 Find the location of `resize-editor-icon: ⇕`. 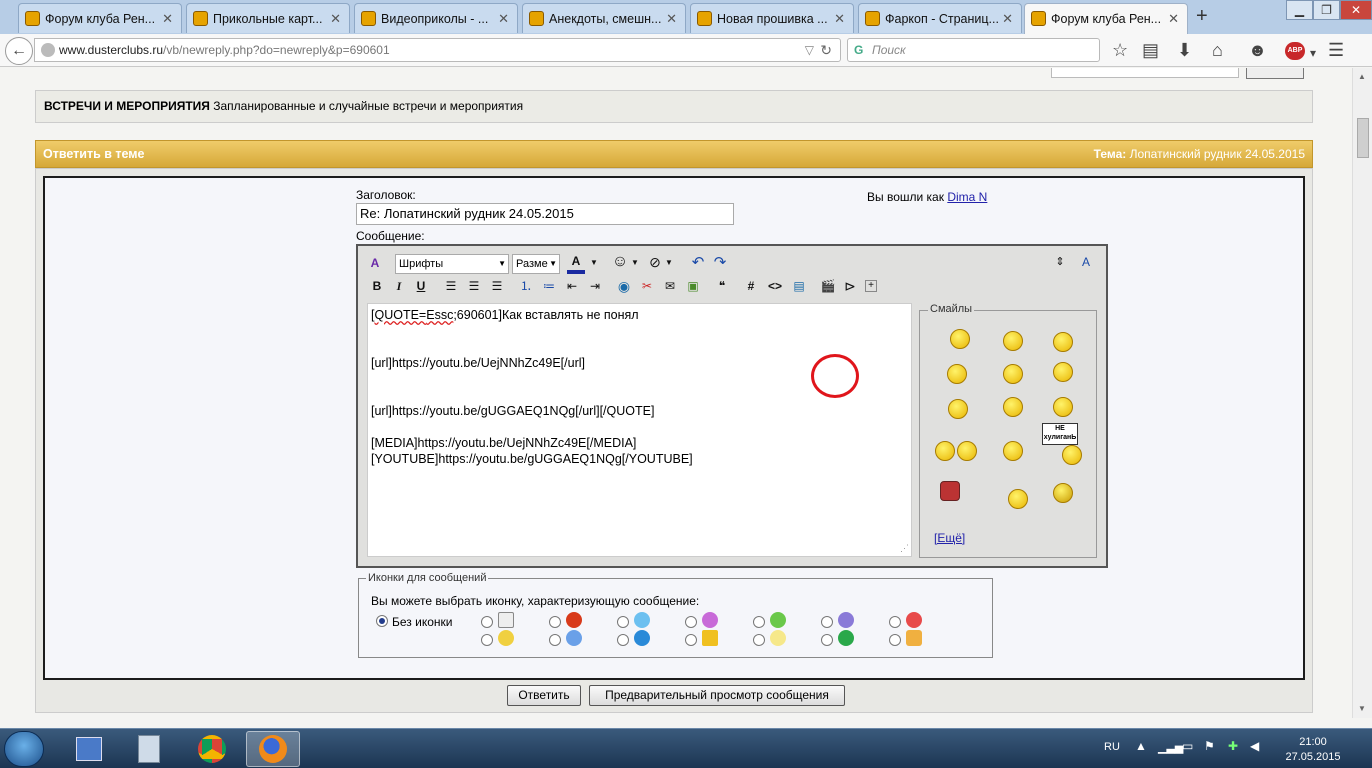

resize-editor-icon: ⇕ is located at coordinates (1060, 263).